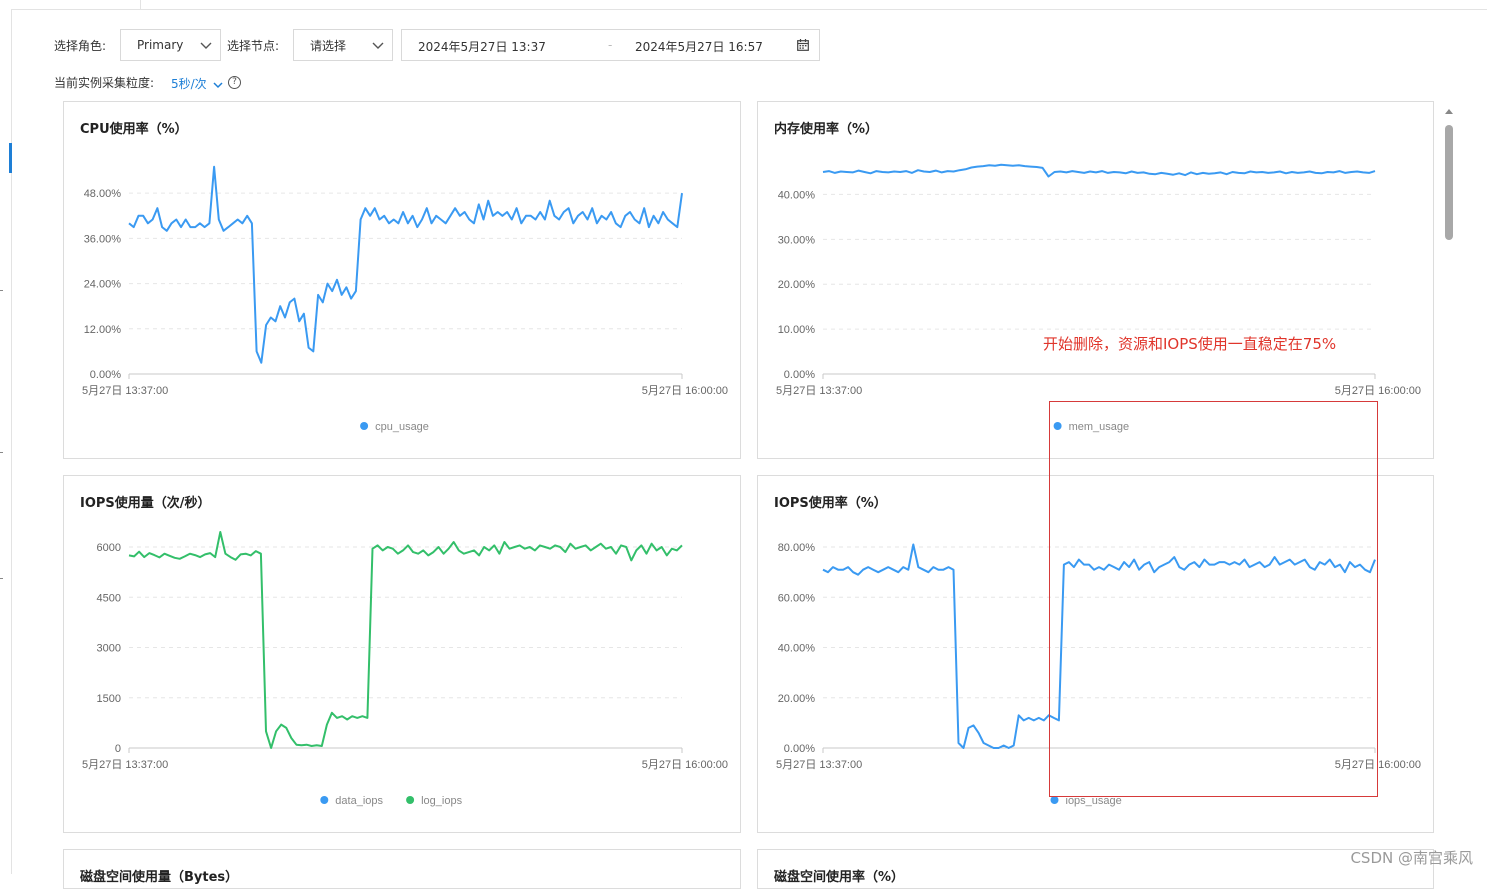 This screenshot has width=1487, height=889. I want to click on y-tick-label: 48.00%, so click(103, 194).